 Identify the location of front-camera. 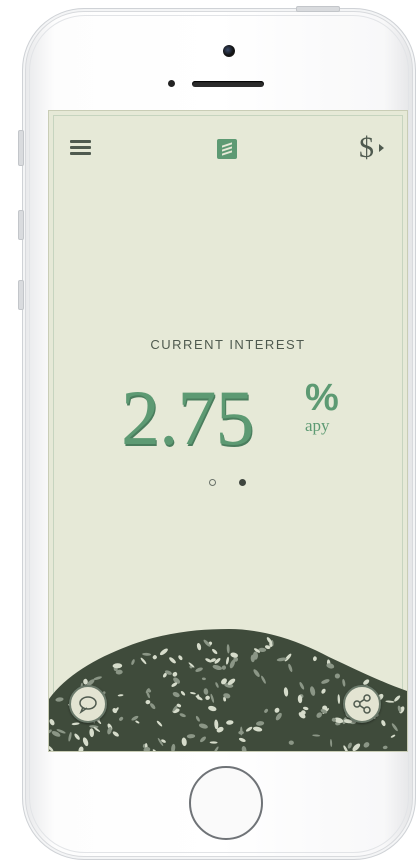
(229, 51).